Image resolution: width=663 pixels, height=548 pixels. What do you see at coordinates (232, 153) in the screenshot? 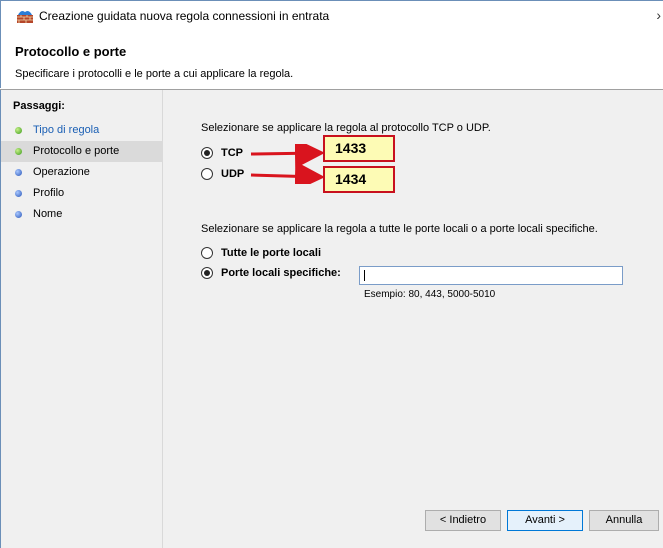
I see `tcp-label: TCP` at bounding box center [232, 153].